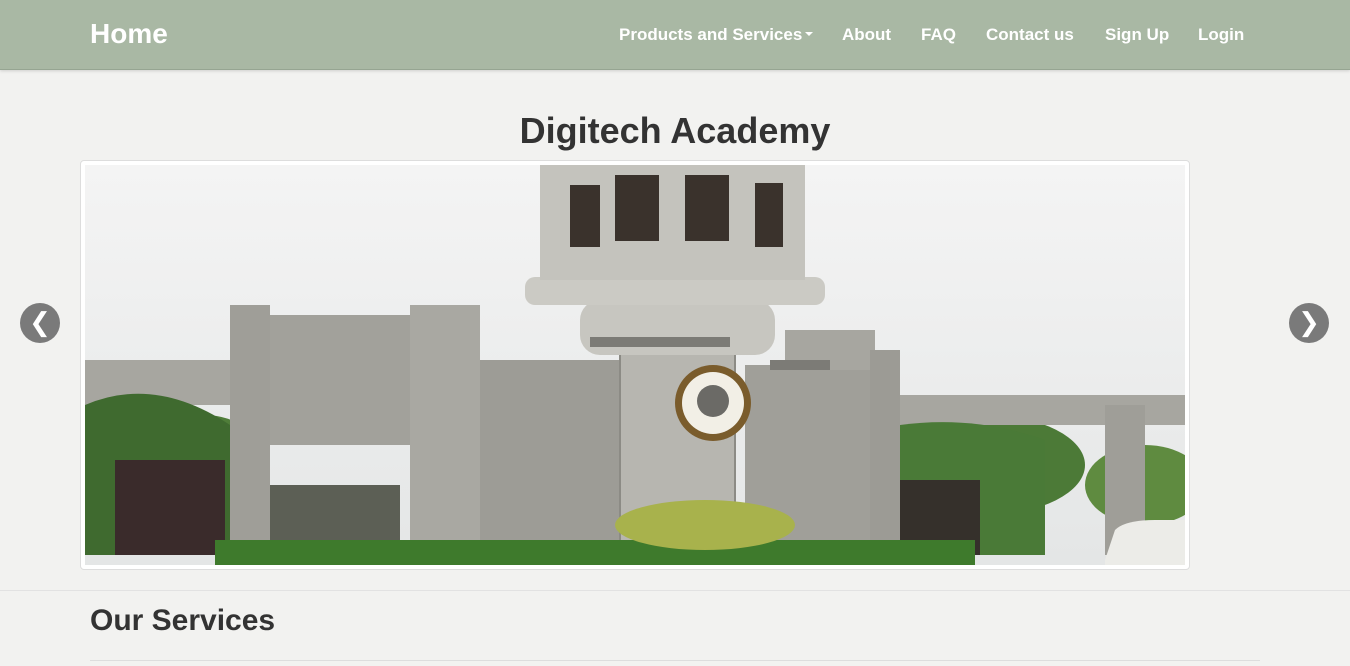 The width and height of the screenshot is (1350, 666). What do you see at coordinates (1221, 35) in the screenshot?
I see `nav-item-login: Login` at bounding box center [1221, 35].